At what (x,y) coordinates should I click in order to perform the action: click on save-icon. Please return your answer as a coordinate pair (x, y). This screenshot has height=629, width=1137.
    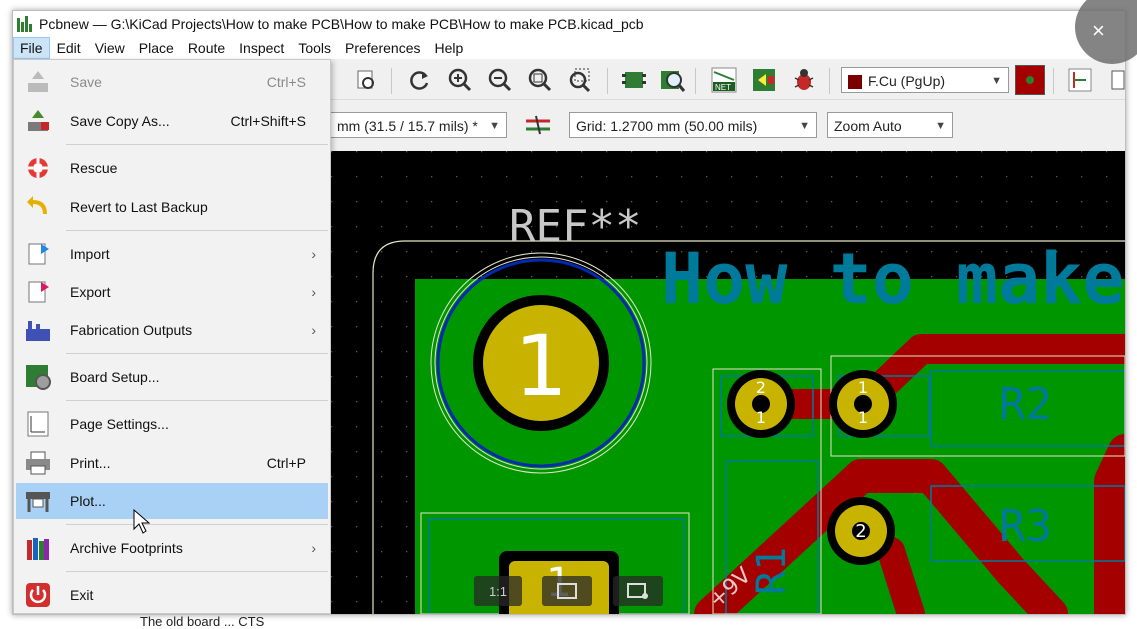
    Looking at the image, I should click on (38, 82).